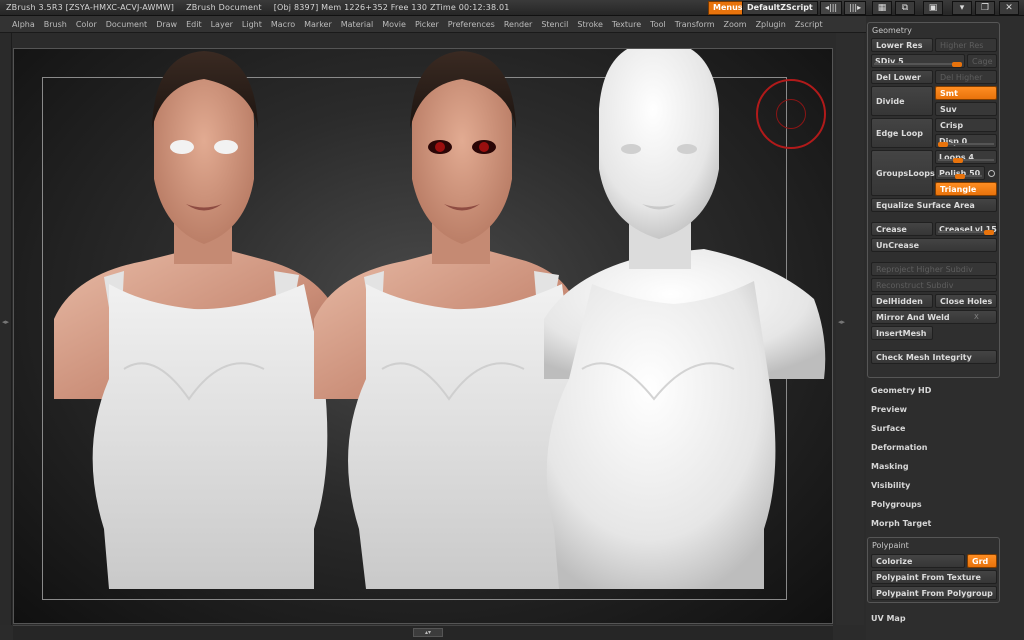  I want to click on navigation-ring, so click(791, 114).